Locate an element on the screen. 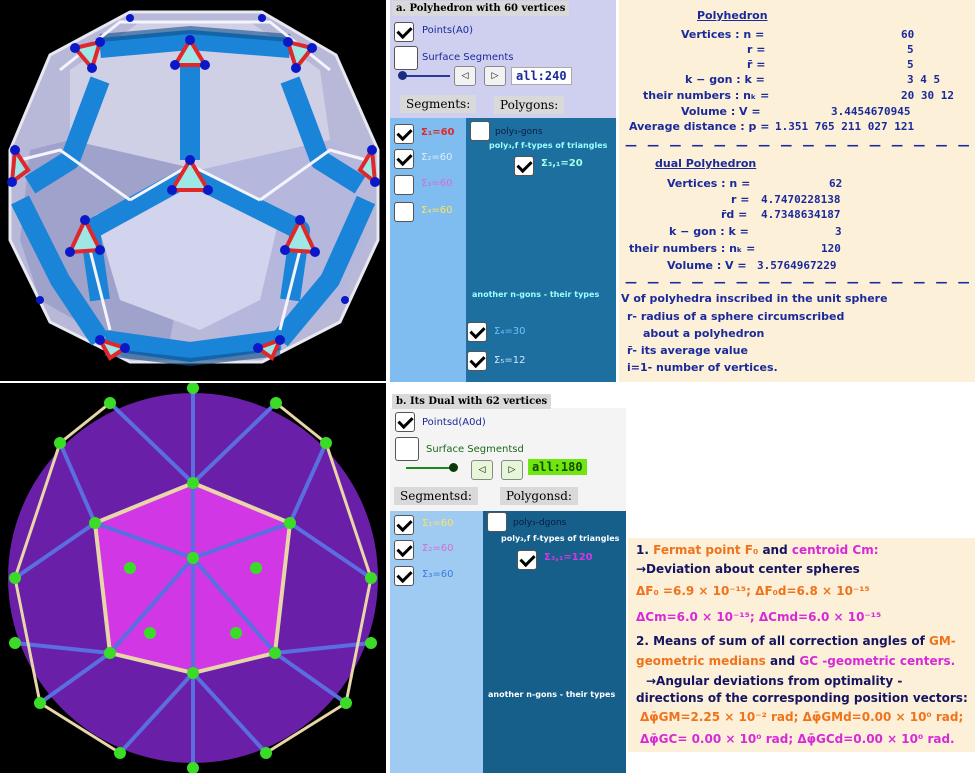  info-row-1-value: 5 is located at coordinates (910, 49).